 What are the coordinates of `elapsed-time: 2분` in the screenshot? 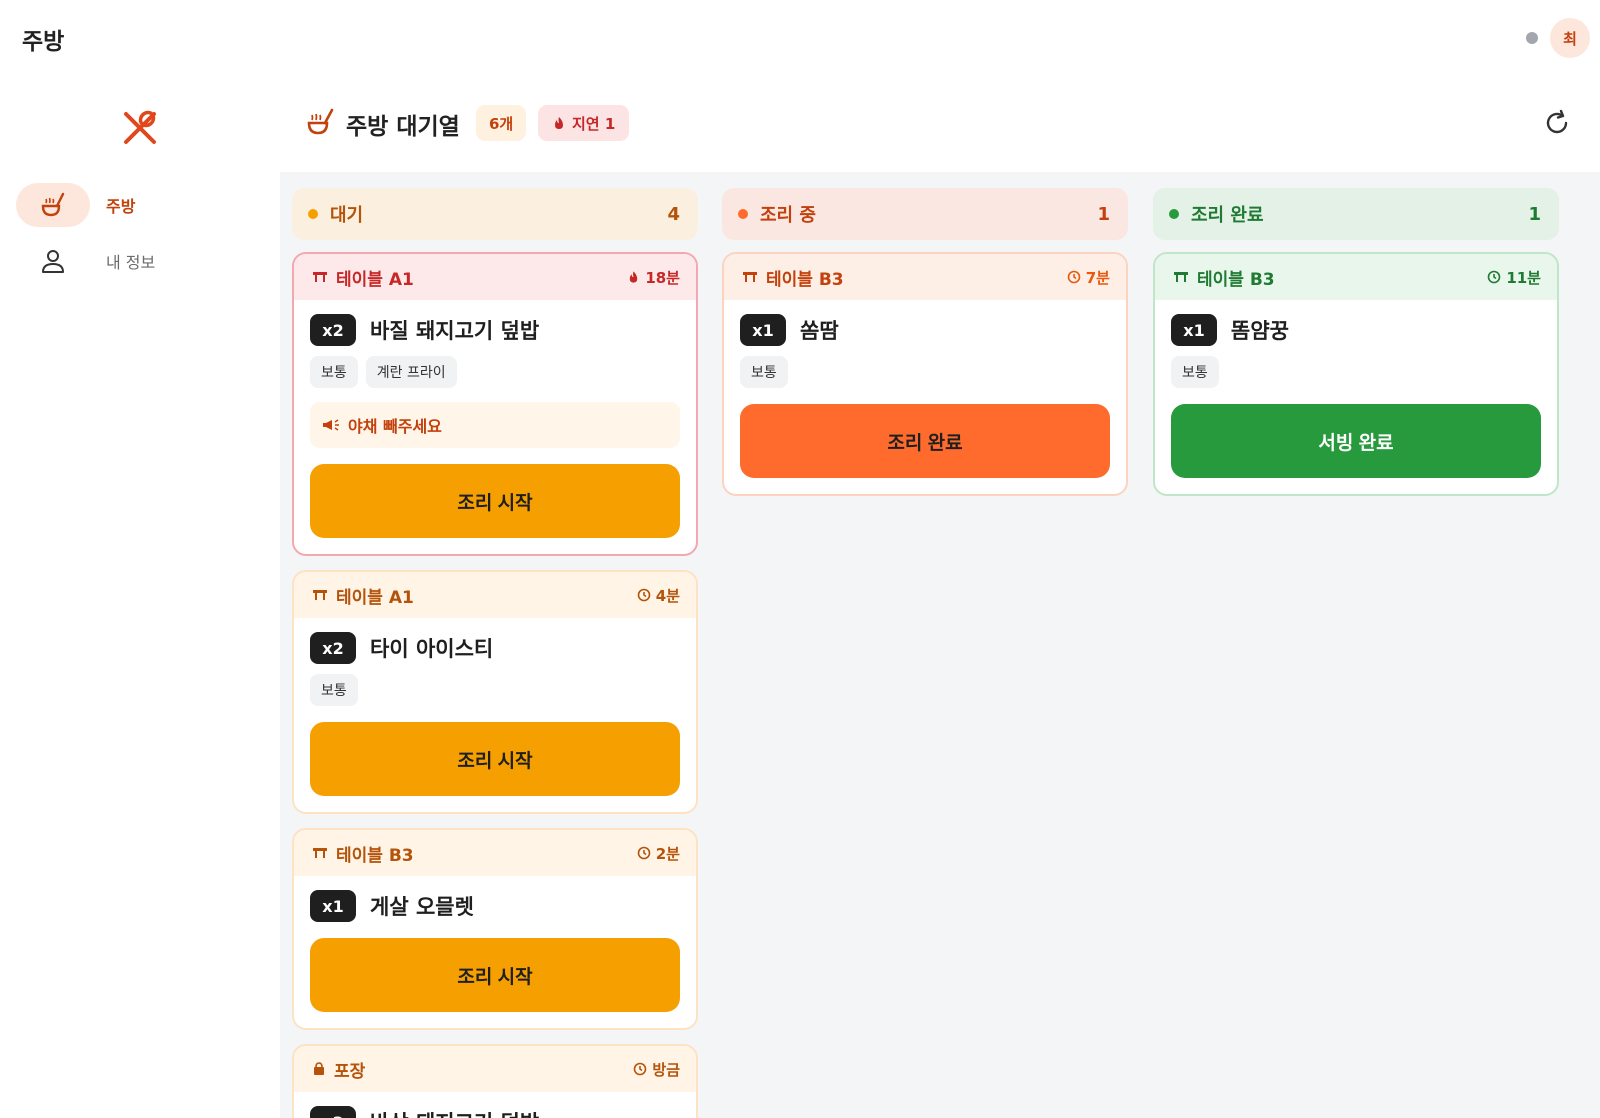 It's located at (658, 853).